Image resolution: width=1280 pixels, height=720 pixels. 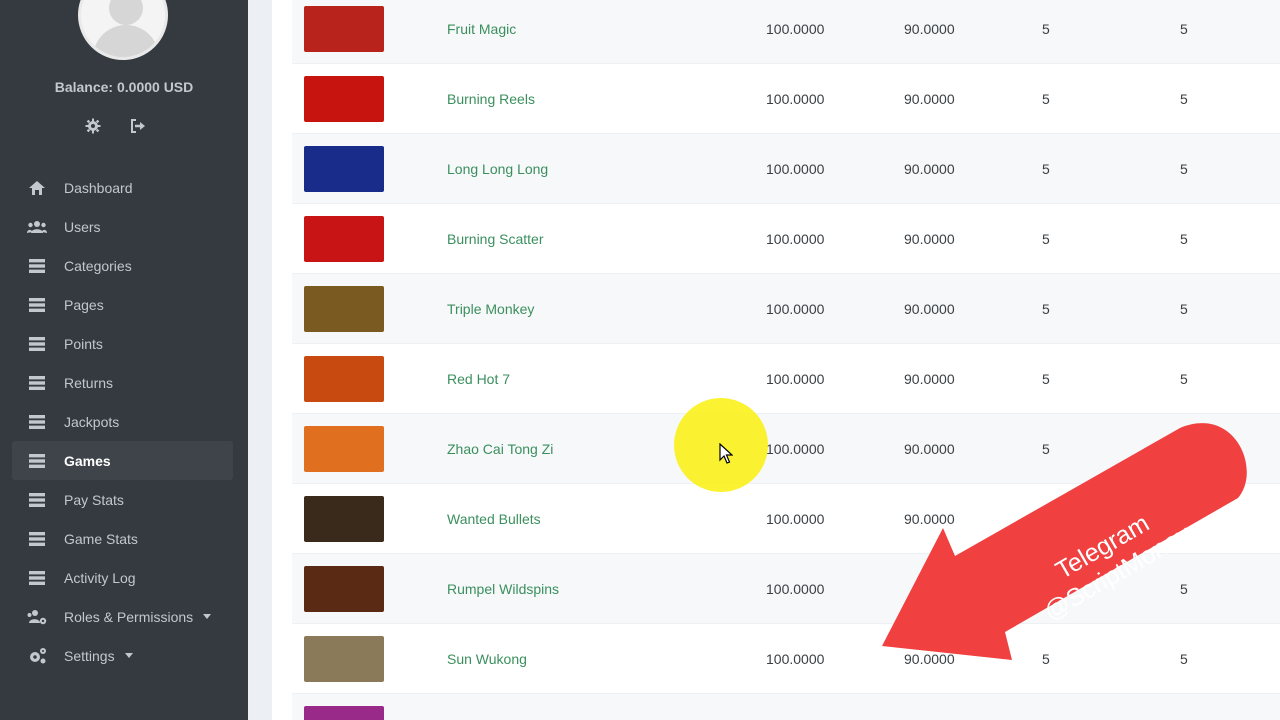 I want to click on table-row: Burning Scatter 100.0000 90.0000 5 5, so click(x=786, y=239).